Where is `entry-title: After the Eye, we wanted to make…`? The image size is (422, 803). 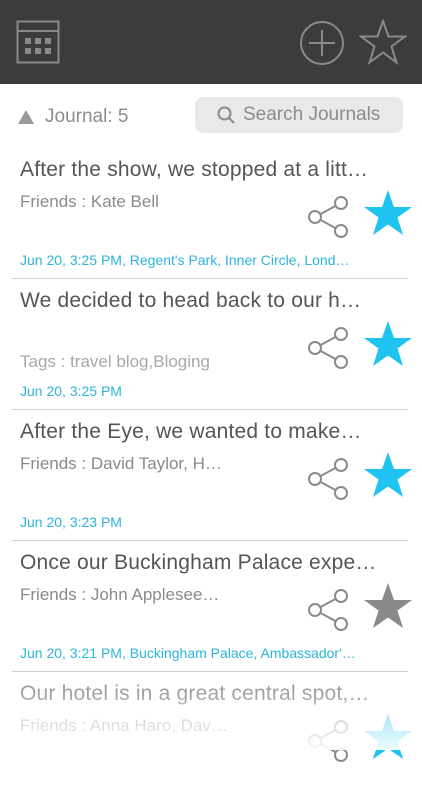
entry-title: After the Eye, we wanted to make… is located at coordinates (191, 431).